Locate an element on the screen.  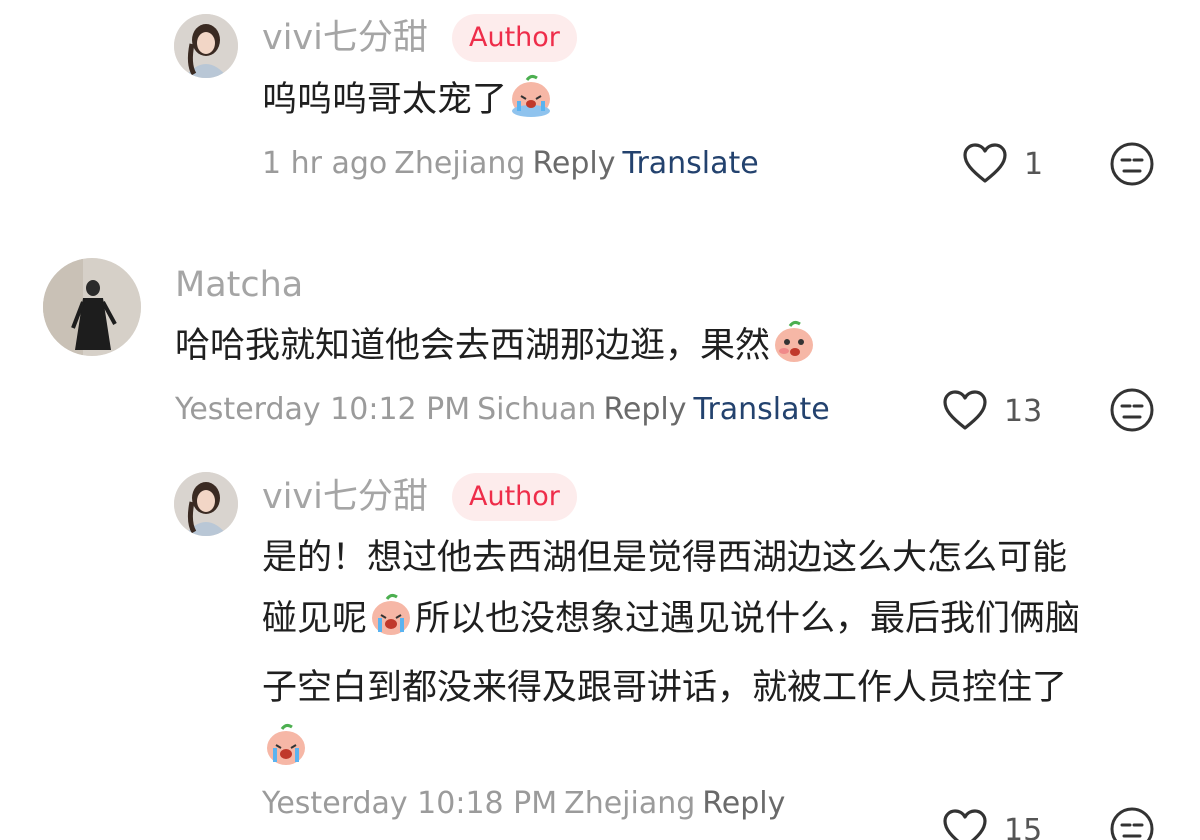
comment-line: 是的！想过他去西湖但是觉得西湖边这么大怎么可能 is located at coordinates (665, 558).